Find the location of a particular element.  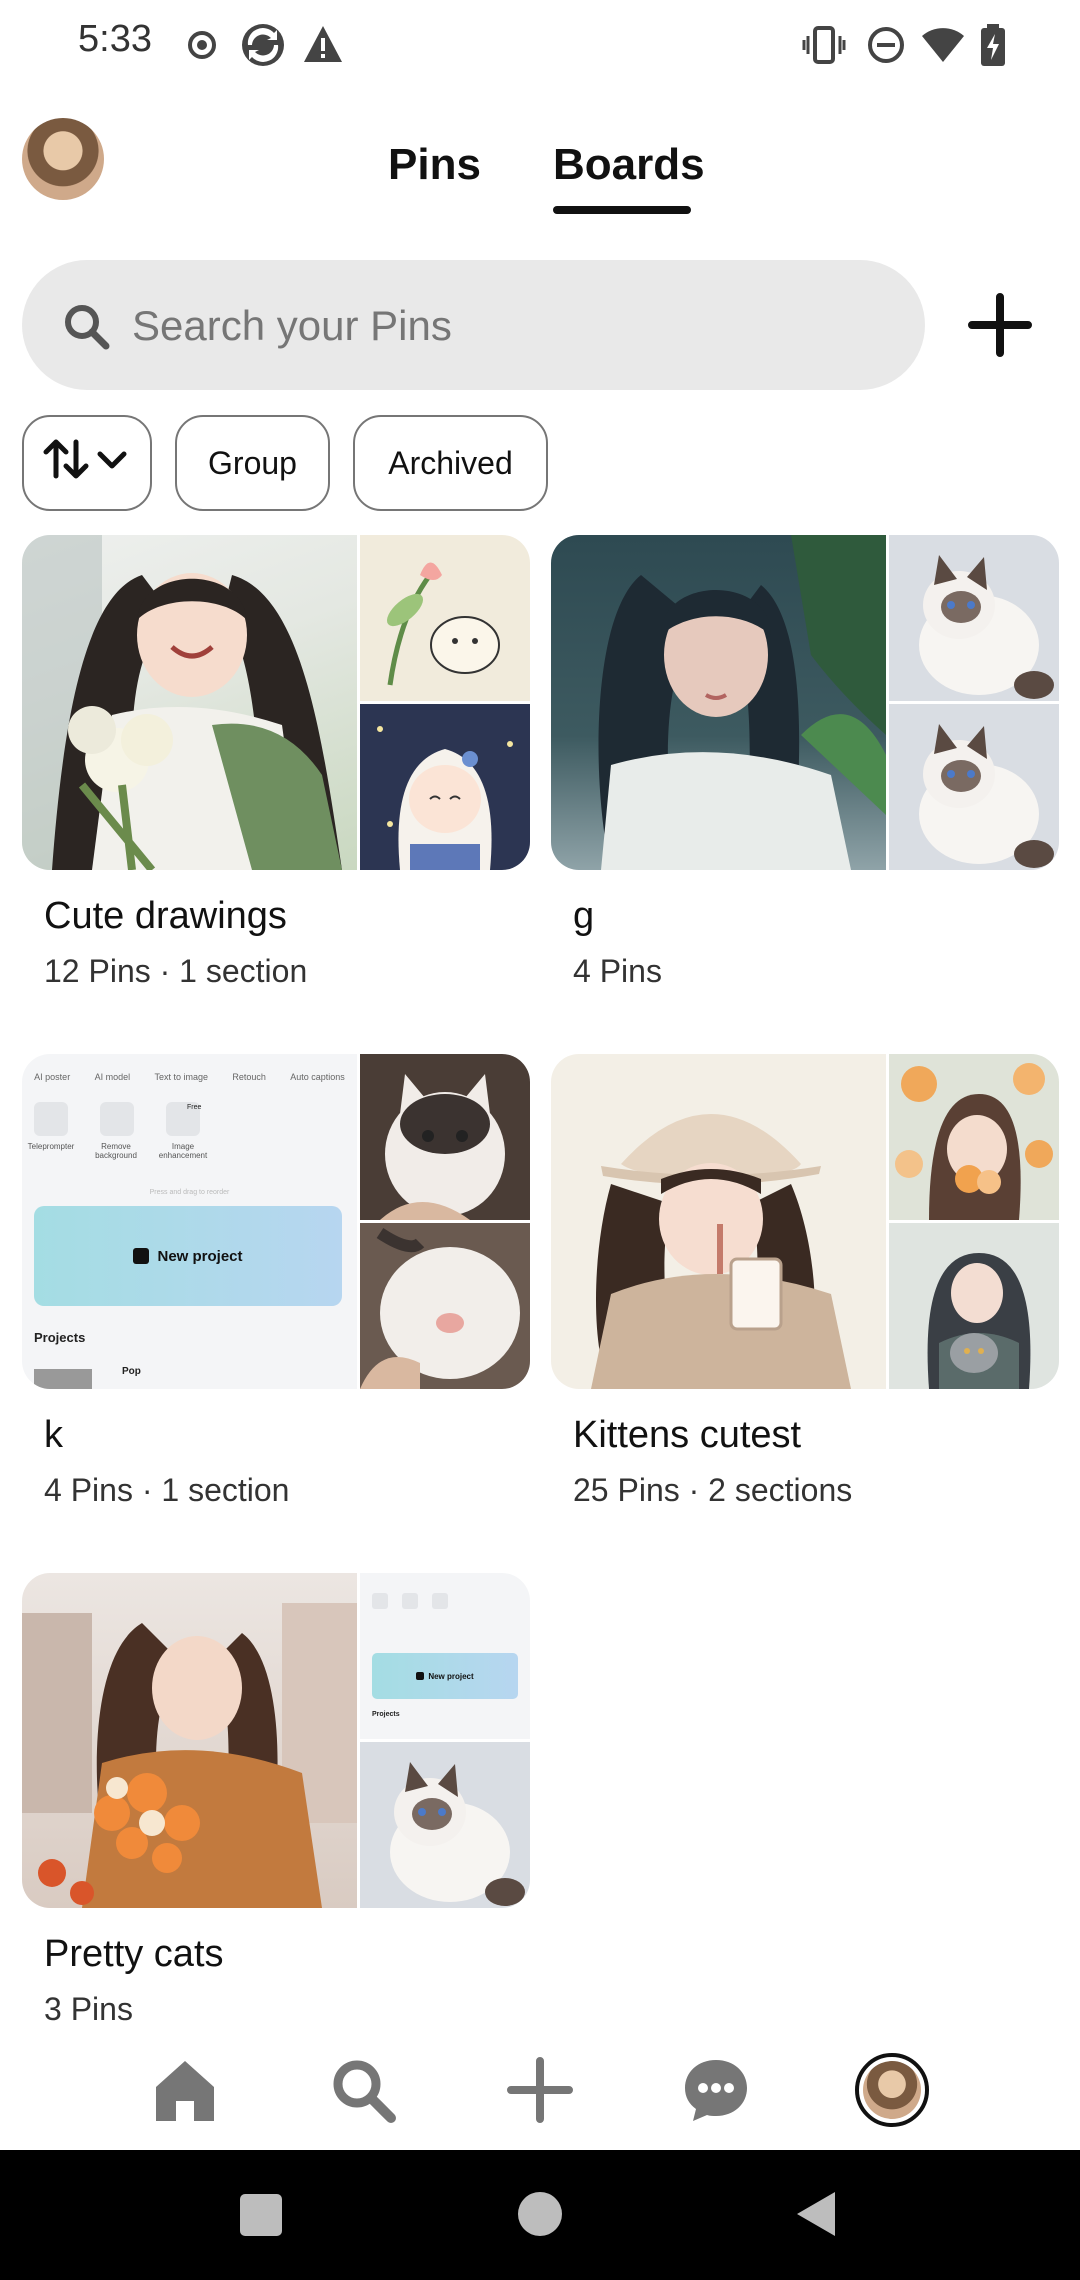

create-icon is located at coordinates (540, 2090).